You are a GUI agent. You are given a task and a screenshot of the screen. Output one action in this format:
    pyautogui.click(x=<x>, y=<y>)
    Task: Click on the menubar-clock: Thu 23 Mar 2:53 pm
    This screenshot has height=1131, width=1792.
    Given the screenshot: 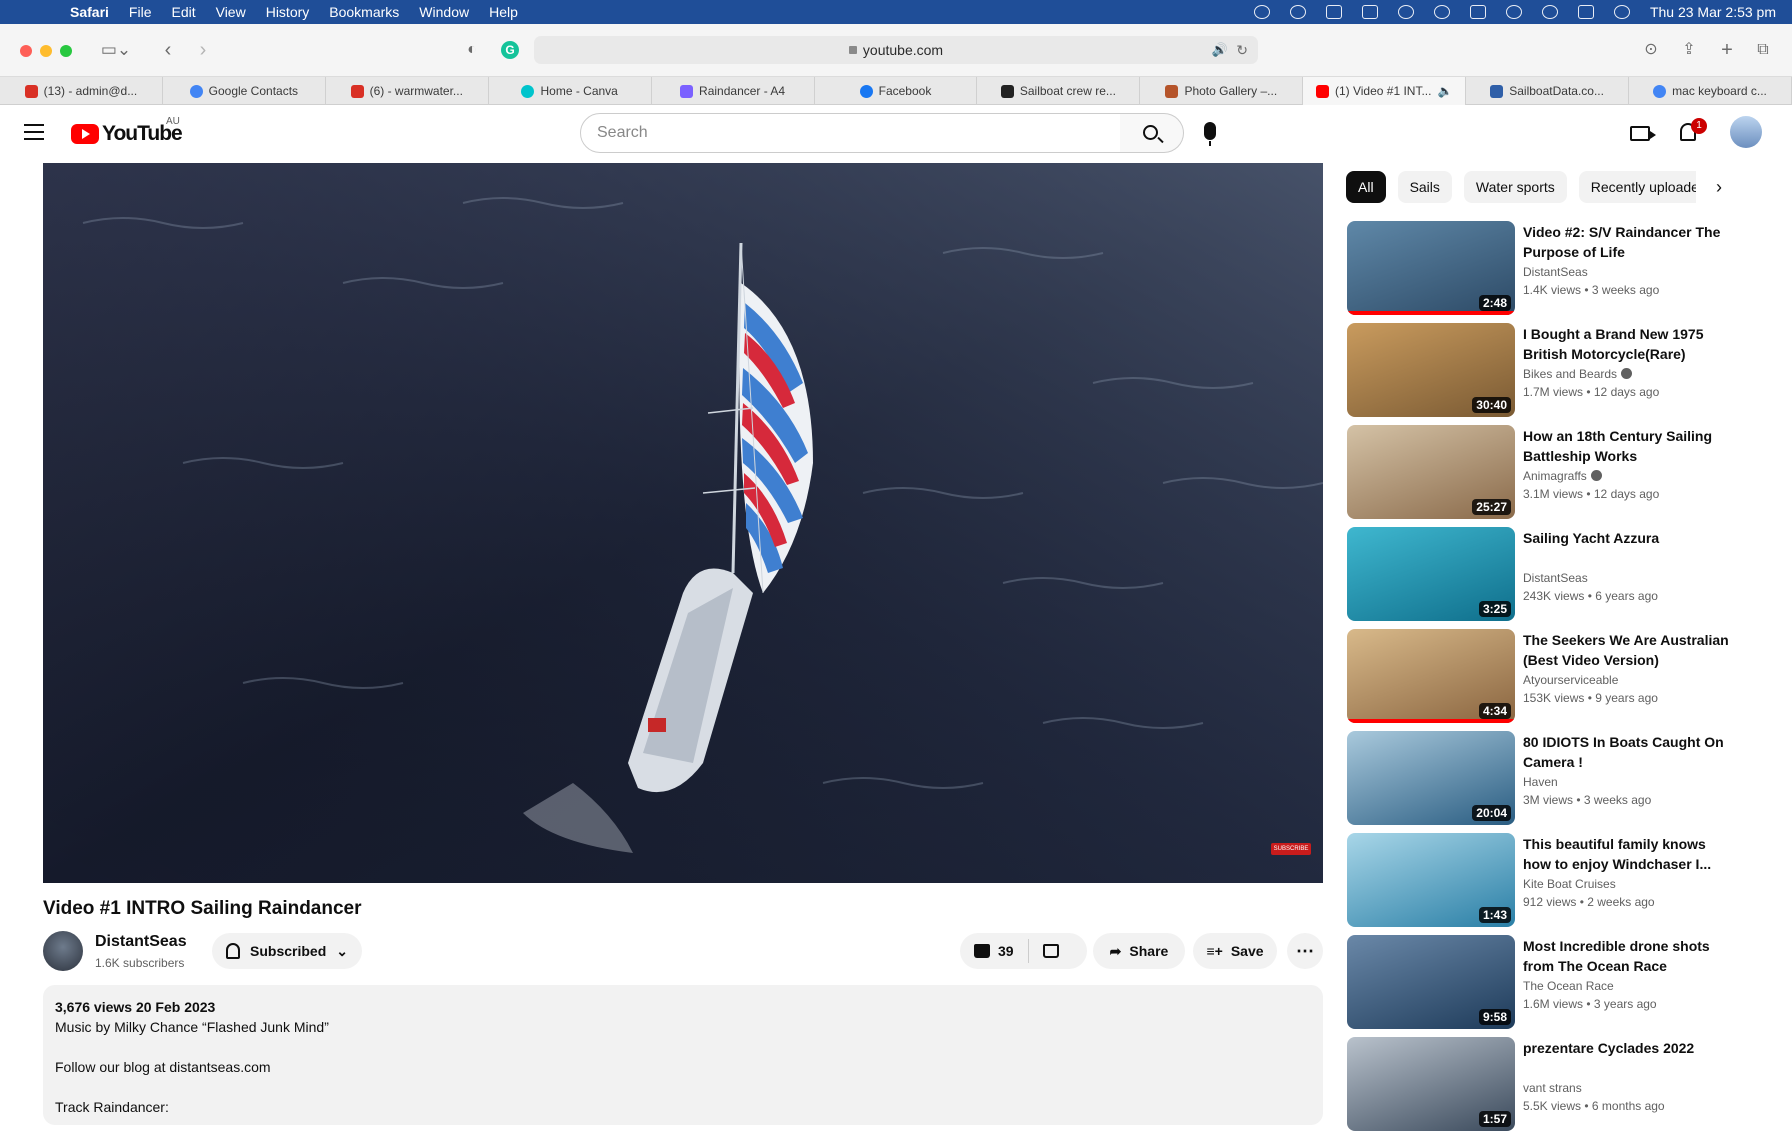 What is the action you would take?
    pyautogui.click(x=1713, y=12)
    